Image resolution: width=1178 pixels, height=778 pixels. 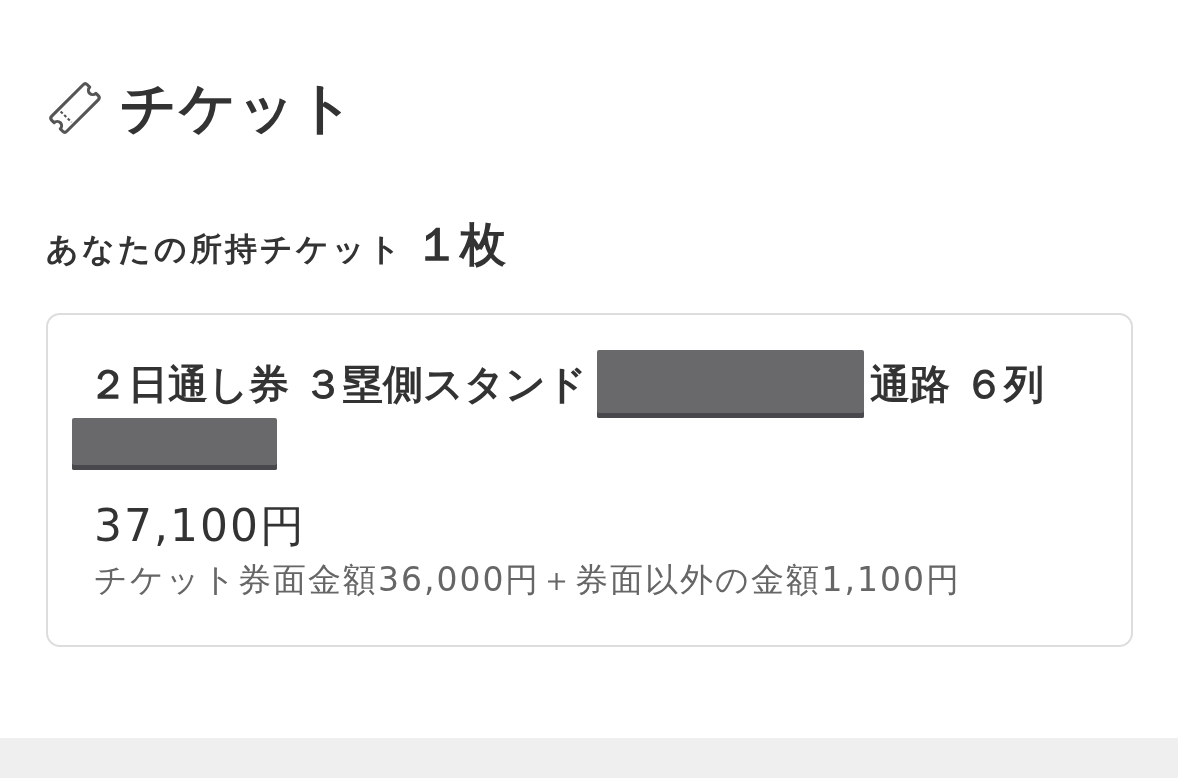 I want to click on page-title: チケット, so click(x=238, y=108).